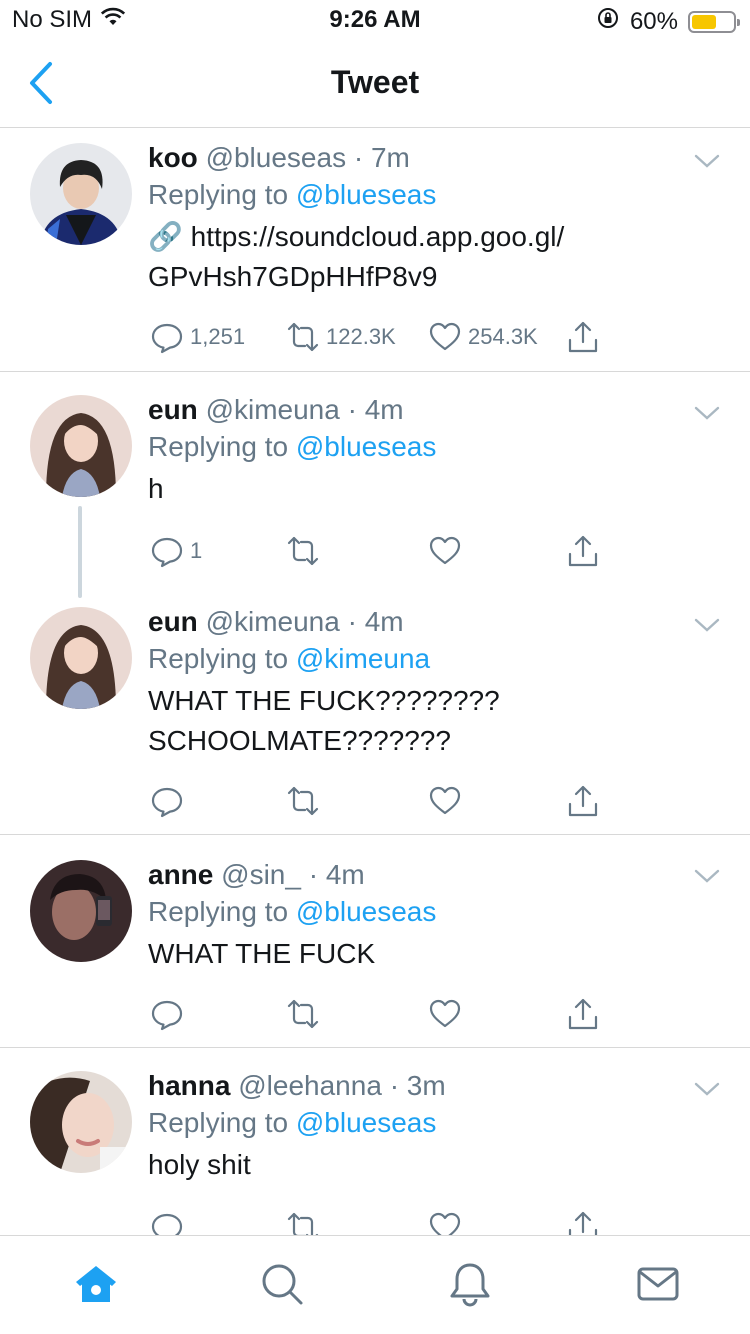  Describe the element at coordinates (434, 875) in the screenshot. I see `tweet-header: anne @sin_ · 4m` at that location.